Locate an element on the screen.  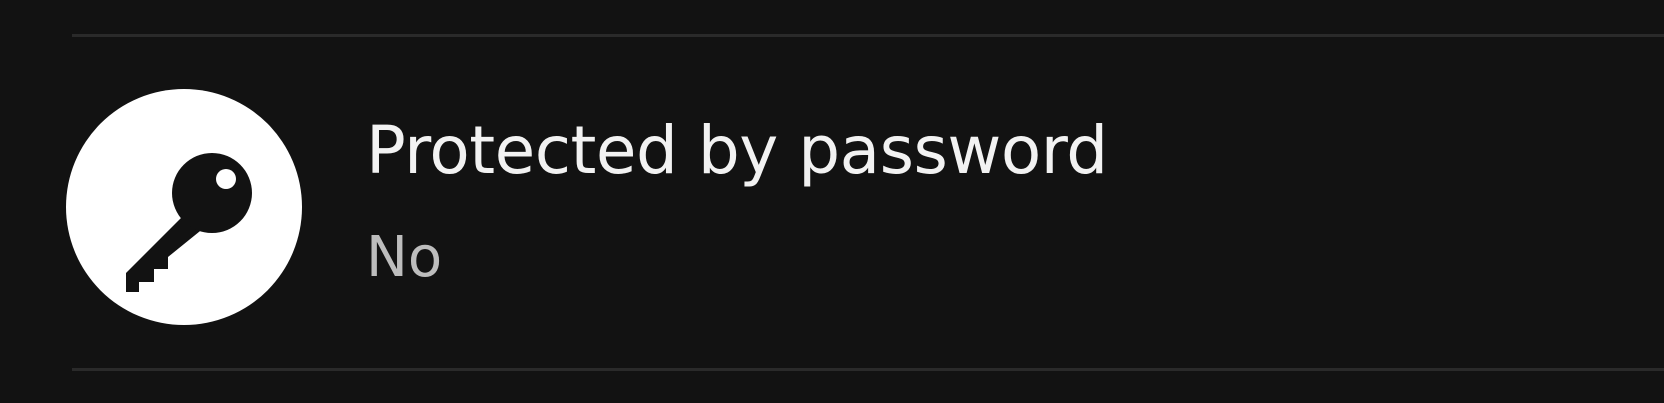
setting-value: No is located at coordinates (404, 257).